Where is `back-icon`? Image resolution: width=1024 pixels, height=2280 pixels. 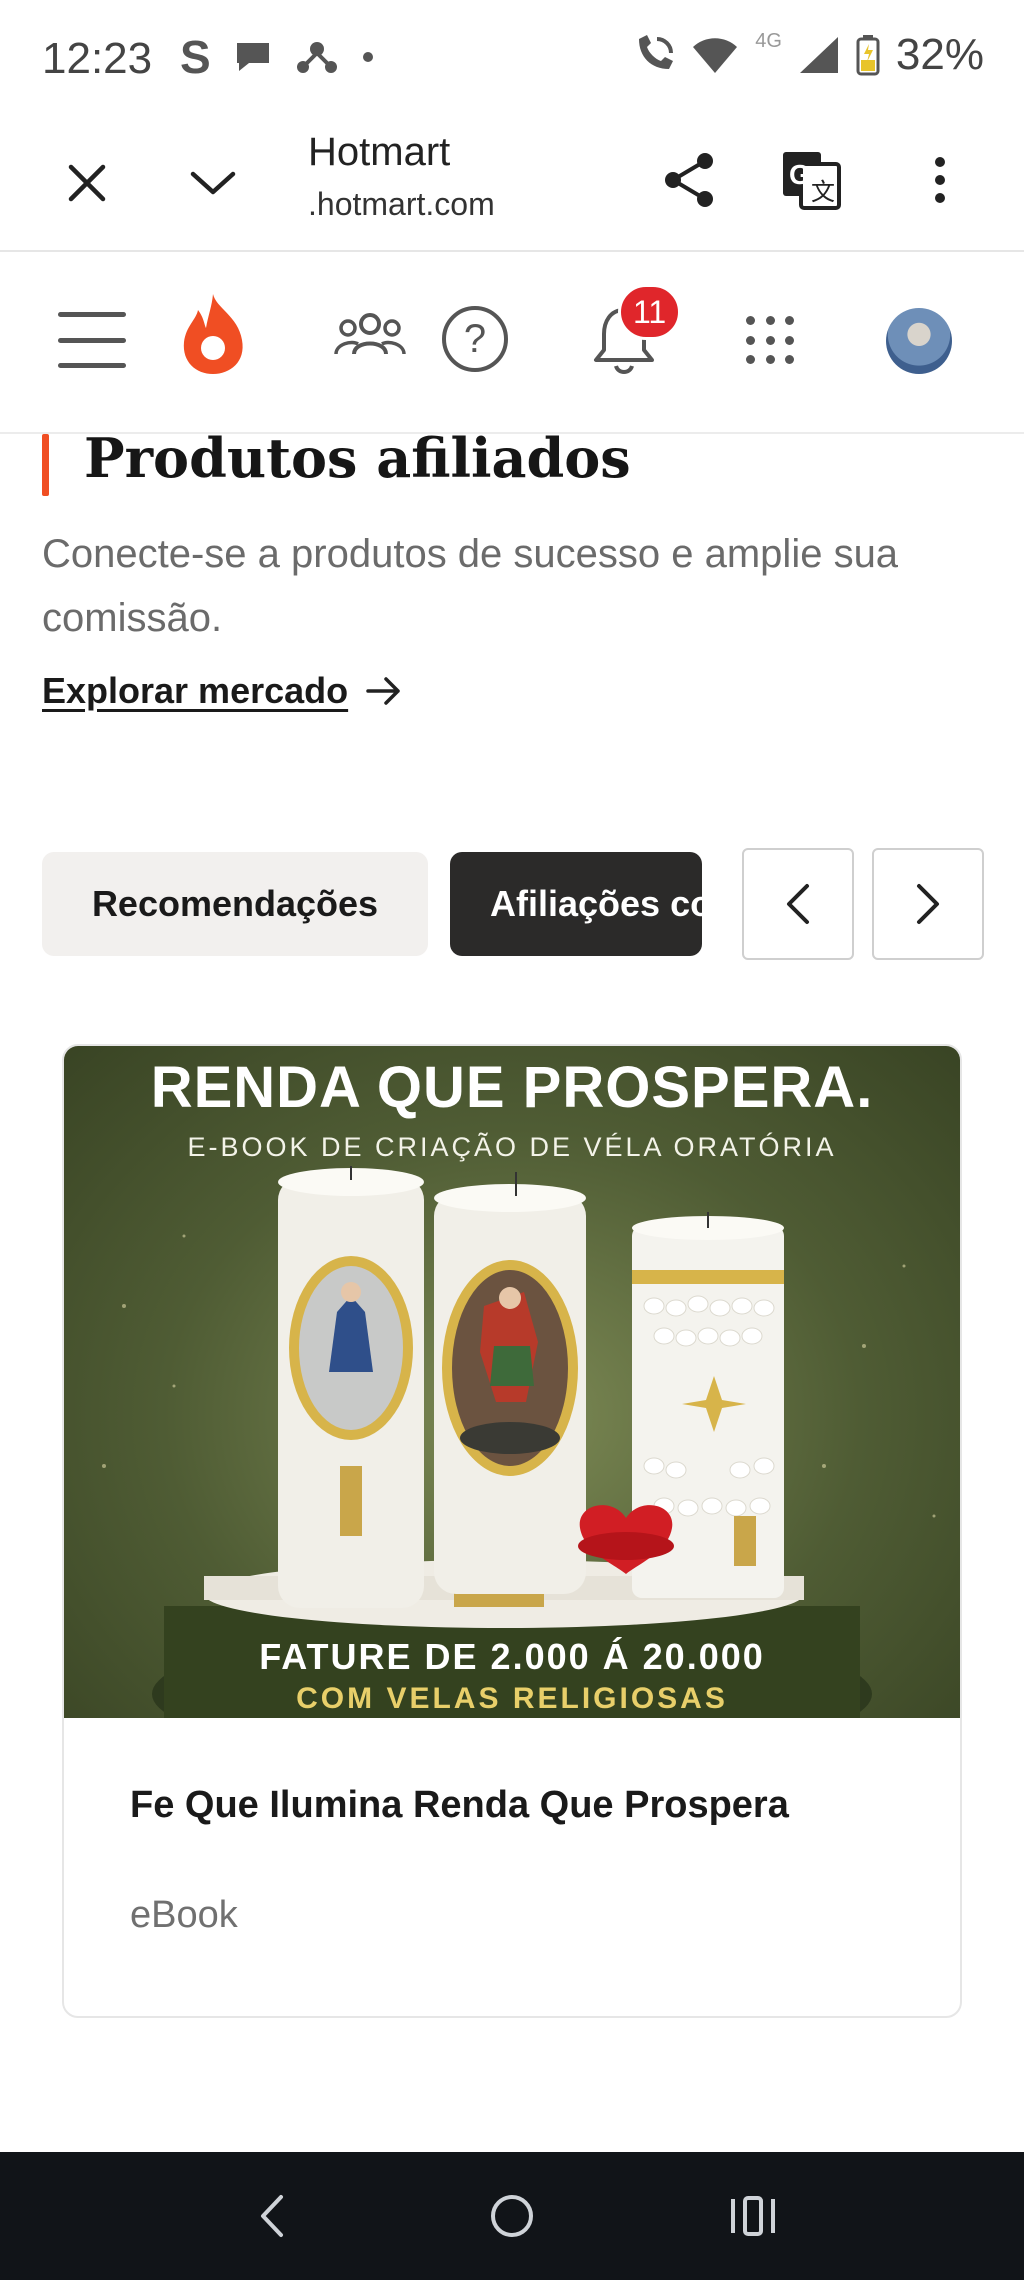 back-icon is located at coordinates (271, 2216).